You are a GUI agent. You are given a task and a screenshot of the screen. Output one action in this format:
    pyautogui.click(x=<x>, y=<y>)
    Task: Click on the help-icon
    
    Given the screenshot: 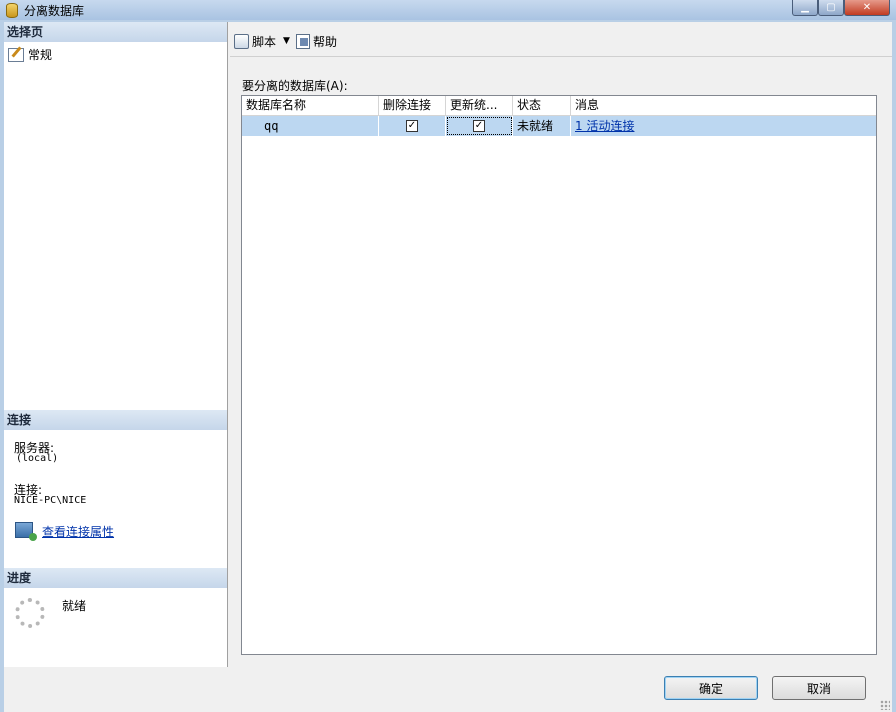 What is the action you would take?
    pyautogui.click(x=302, y=41)
    